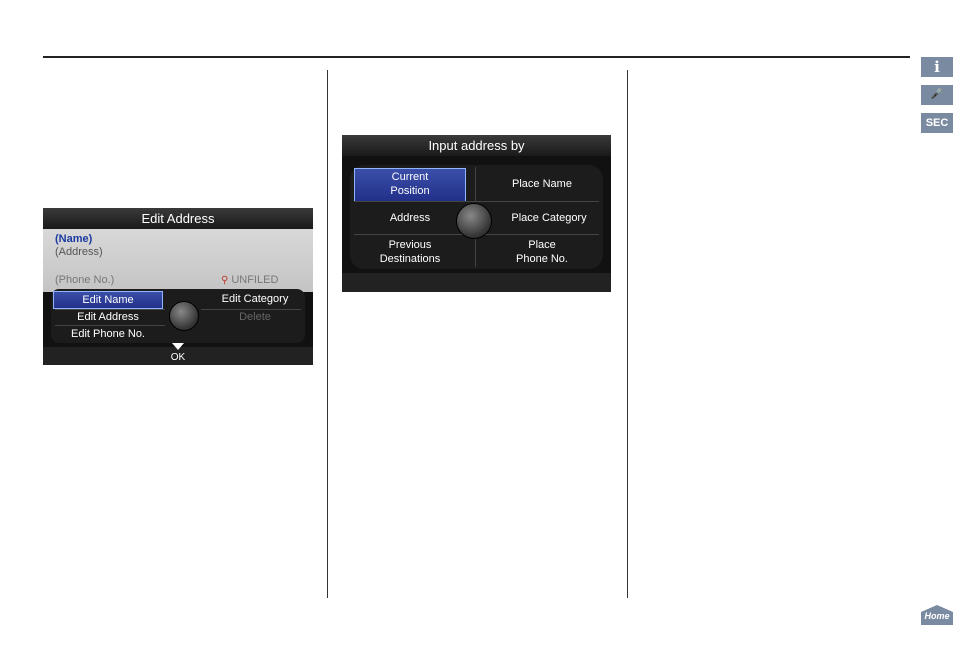 This screenshot has height=651, width=954. What do you see at coordinates (937, 615) in the screenshot?
I see `home-icon: Home` at bounding box center [937, 615].